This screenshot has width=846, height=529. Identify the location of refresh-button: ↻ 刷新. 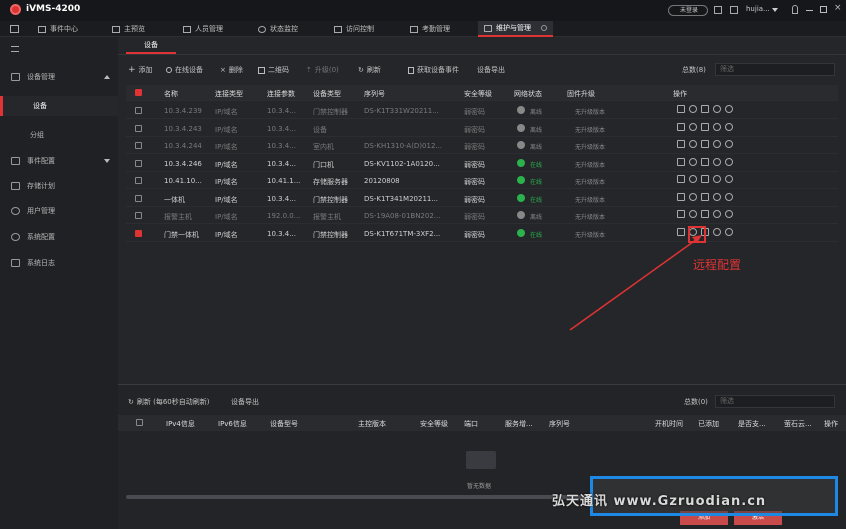
(369, 70).